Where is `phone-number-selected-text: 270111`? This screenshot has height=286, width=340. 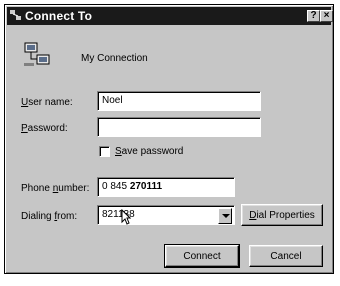
phone-number-selected-text: 270111 is located at coordinates (146, 186).